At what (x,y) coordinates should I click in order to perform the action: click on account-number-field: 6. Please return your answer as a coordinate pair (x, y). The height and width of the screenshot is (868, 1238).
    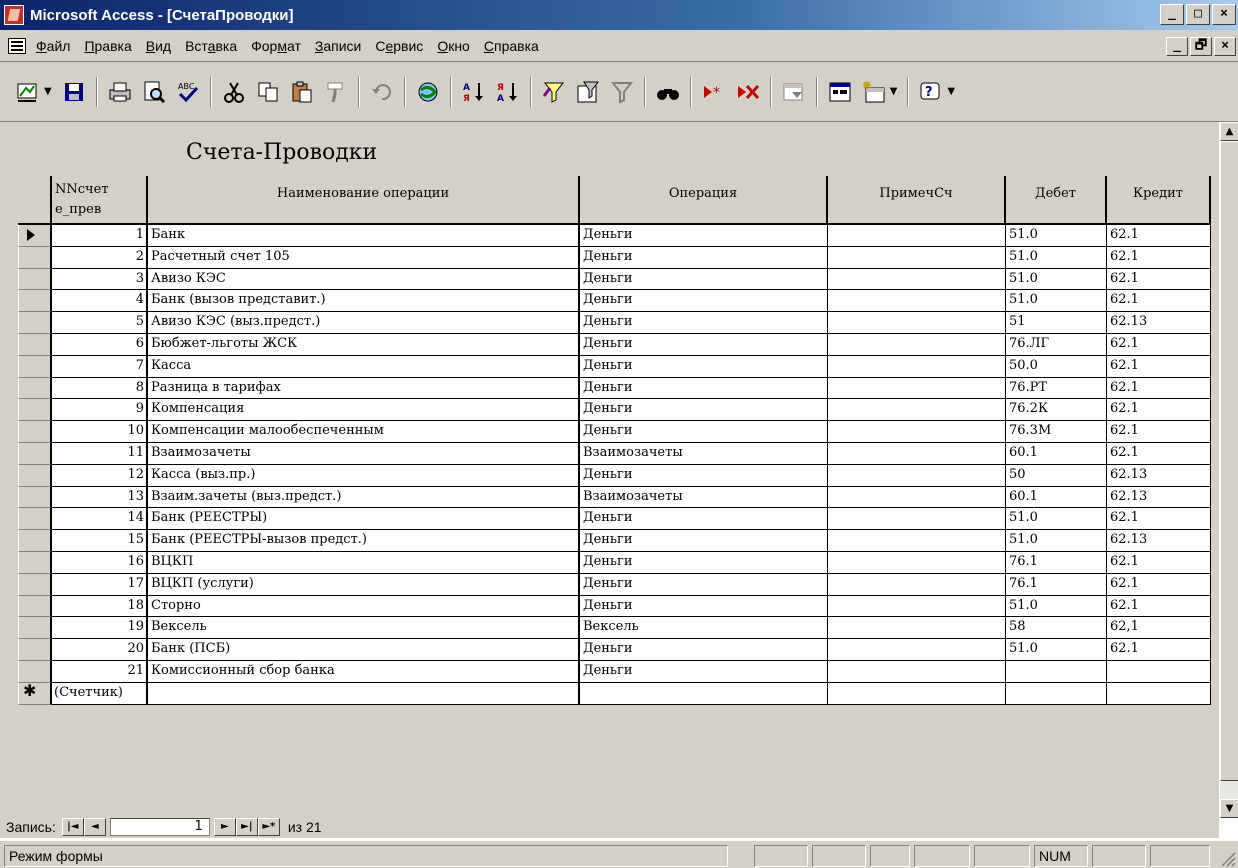
    Looking at the image, I should click on (100, 344).